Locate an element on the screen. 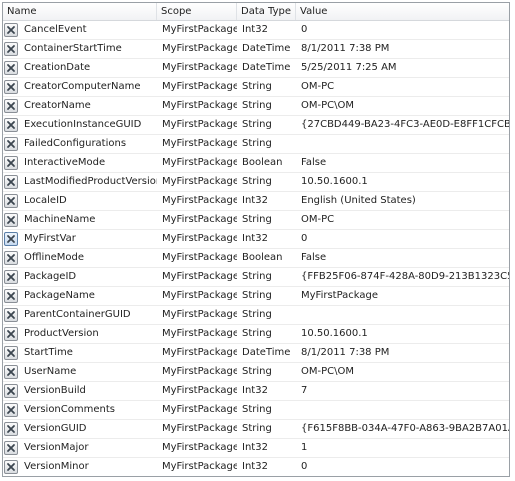 This screenshot has height=481, width=515. column-header-value: Value is located at coordinates (402, 11).